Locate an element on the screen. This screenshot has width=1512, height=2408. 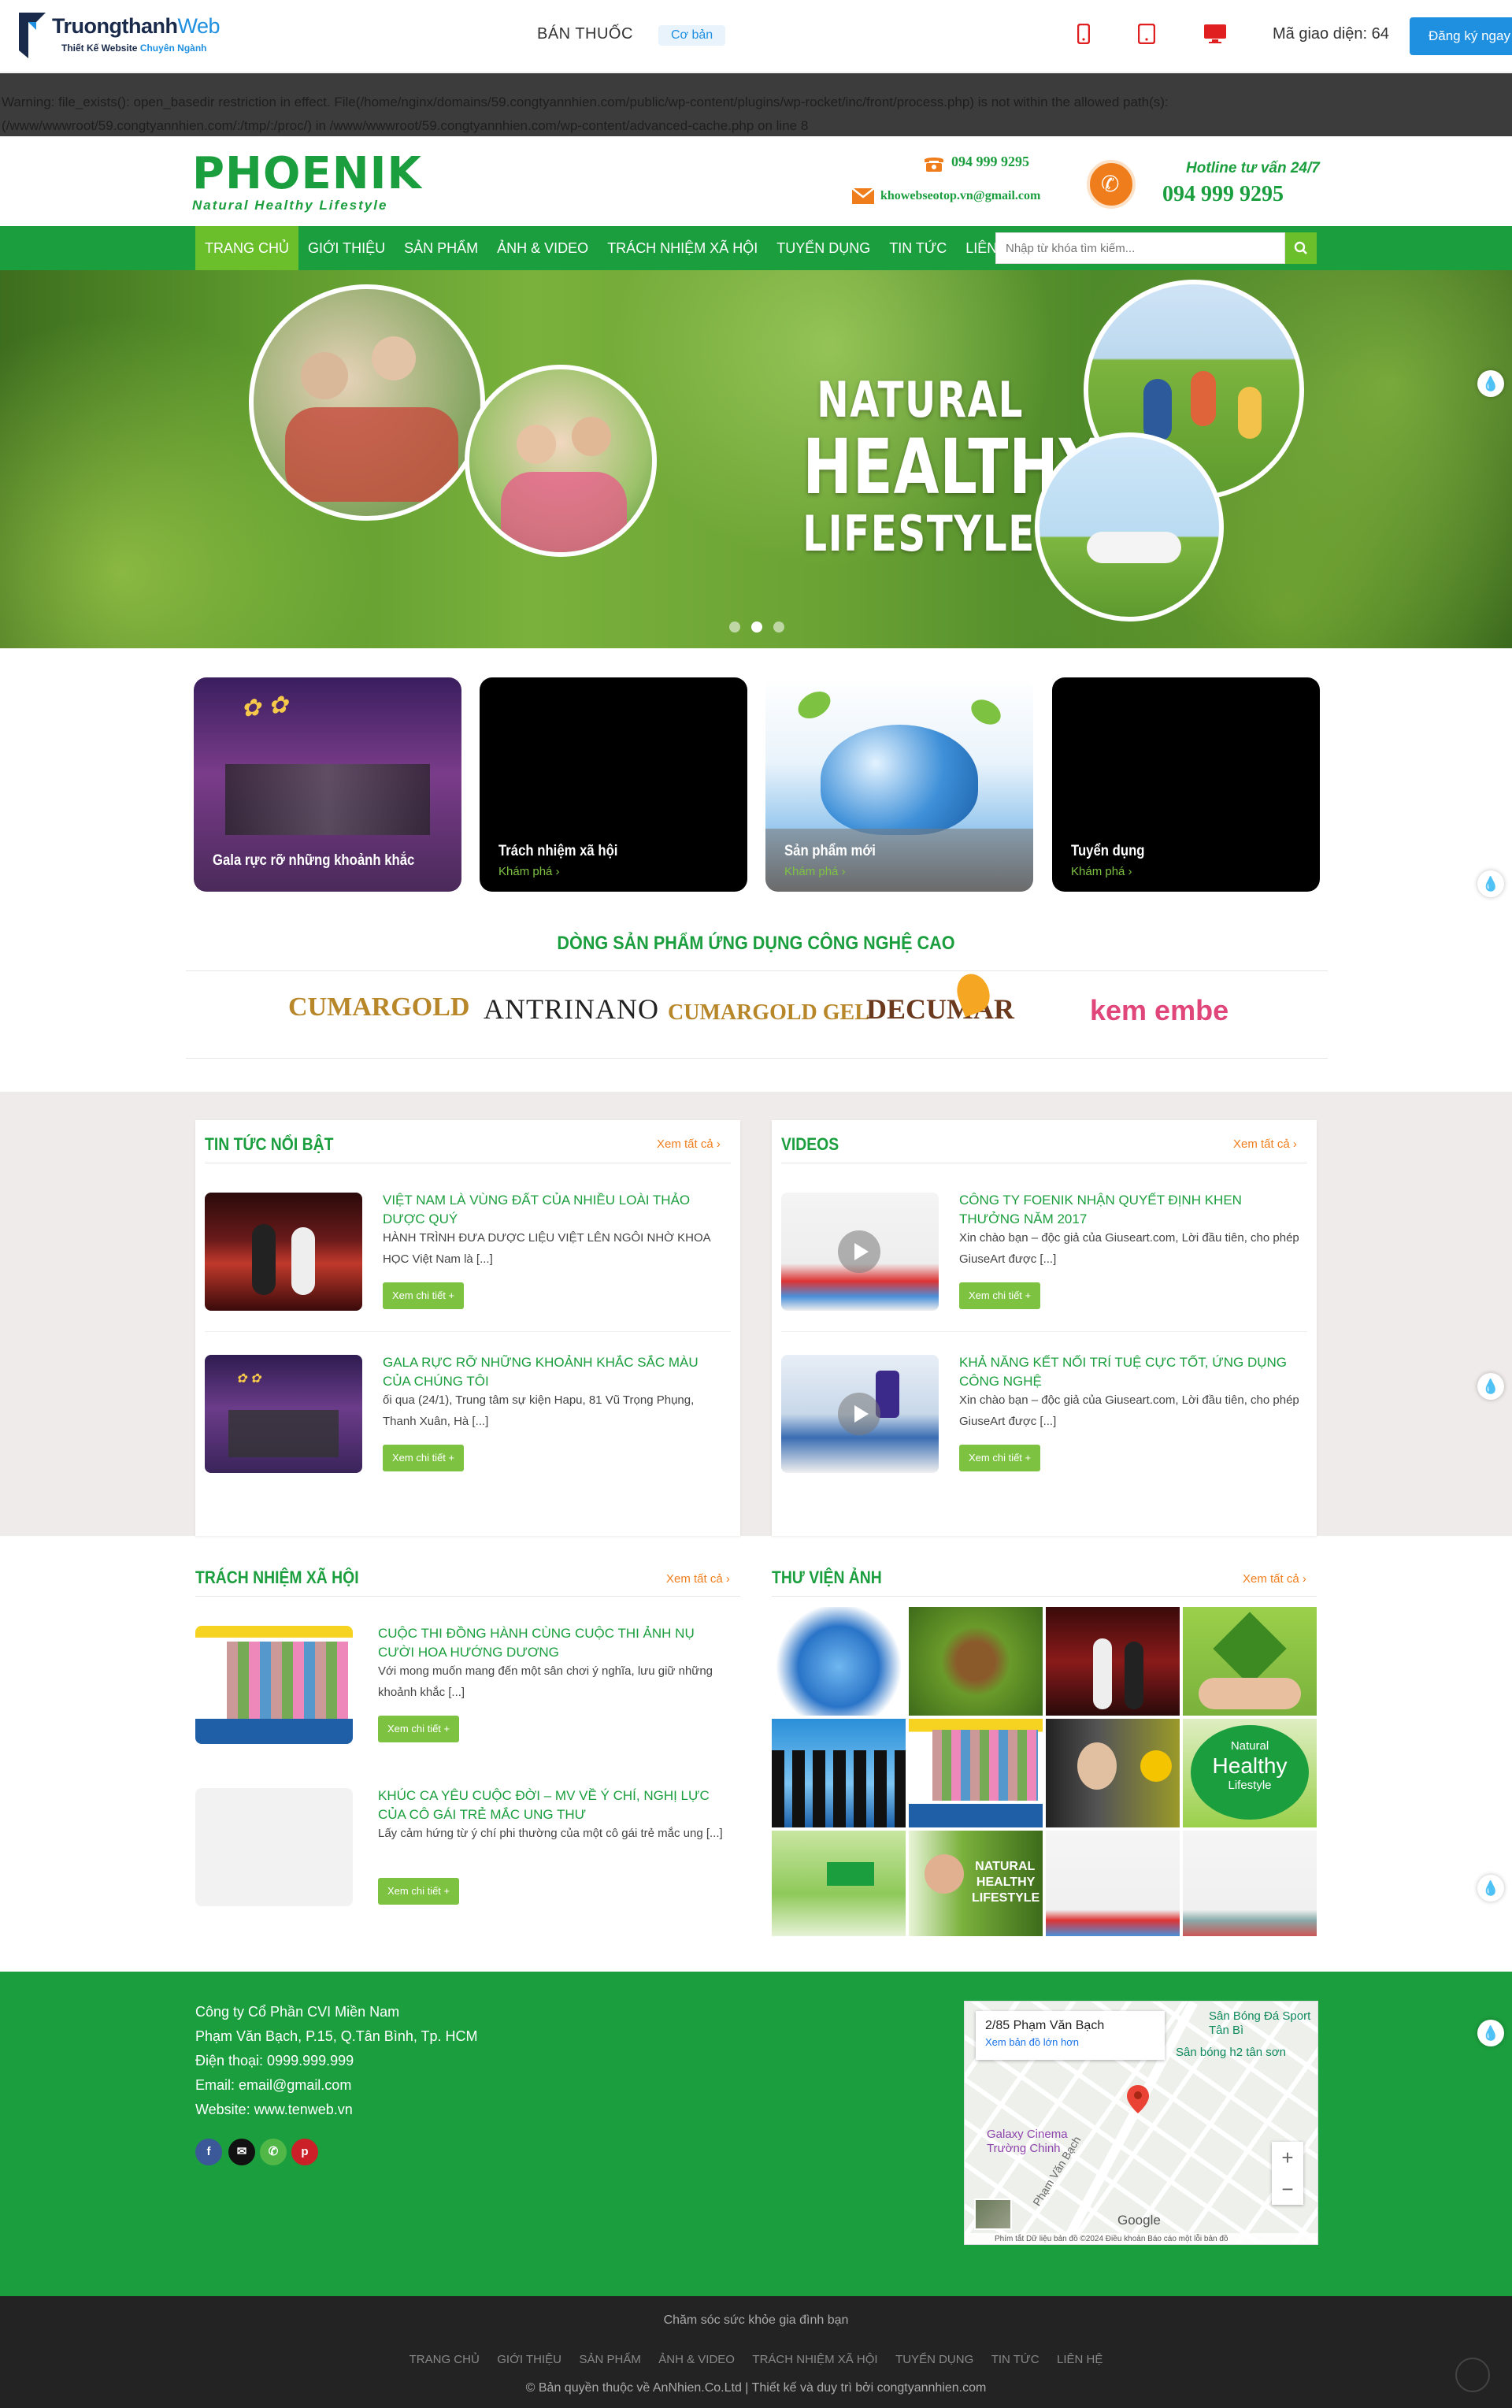
feature-card-new-products: Sản phẩm mới Khám phá › is located at coordinates (899, 784).